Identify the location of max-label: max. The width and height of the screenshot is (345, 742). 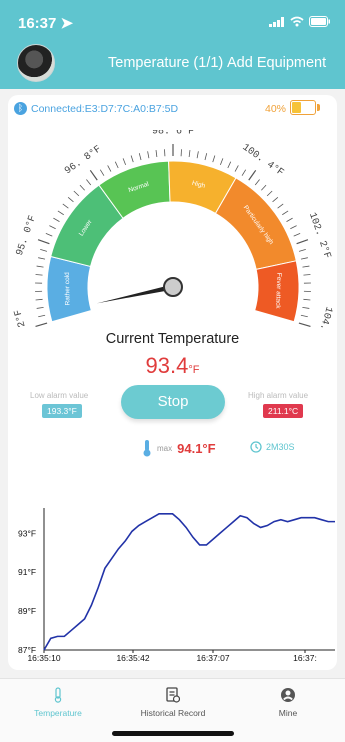
(165, 448).